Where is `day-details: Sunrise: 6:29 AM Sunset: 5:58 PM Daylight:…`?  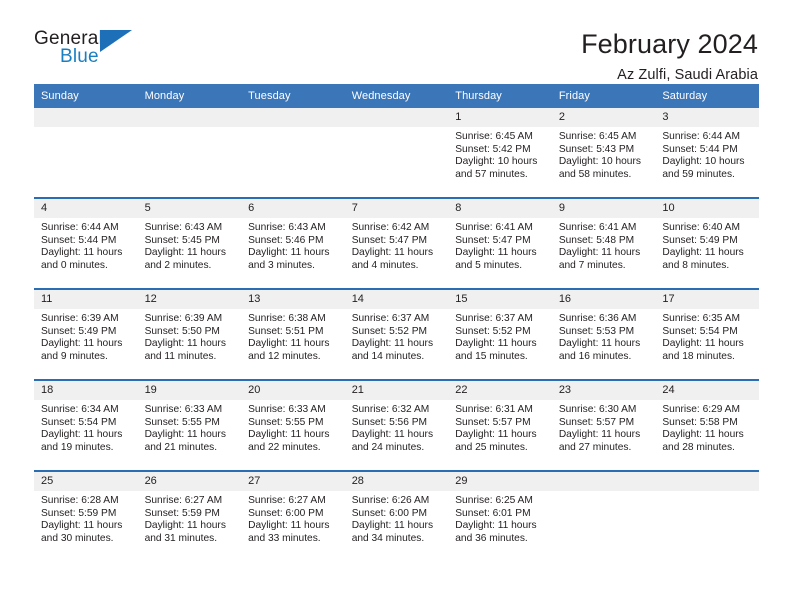
day-details: Sunrise: 6:29 AM Sunset: 5:58 PM Daylight:… is located at coordinates (707, 427).